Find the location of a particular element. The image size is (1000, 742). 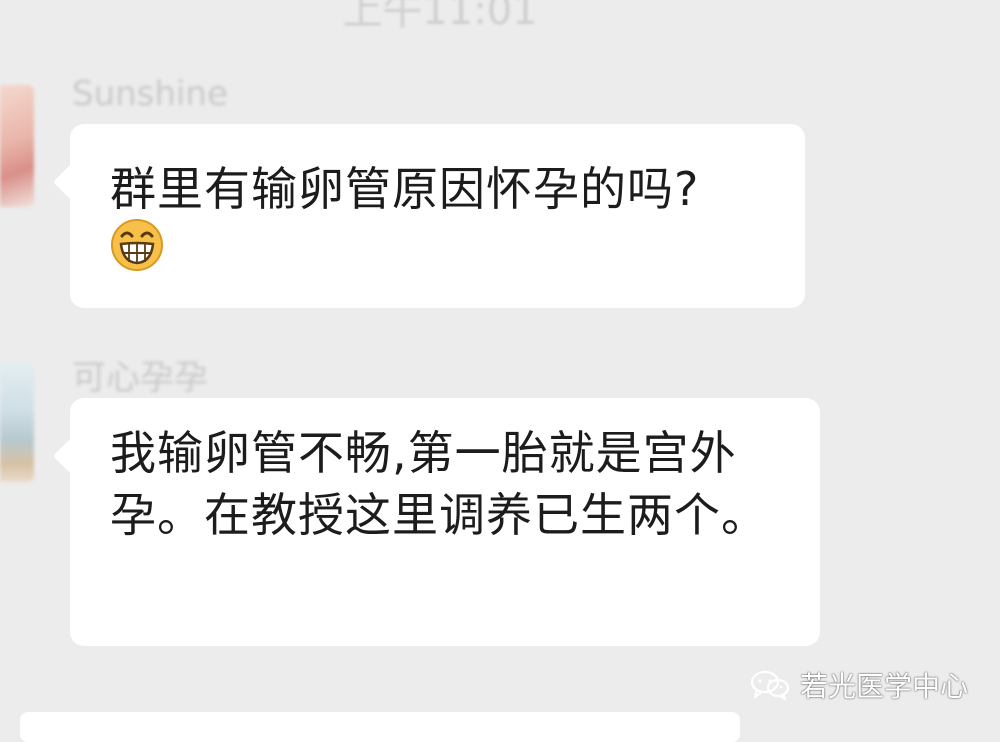

next-message-bubble is located at coordinates (380, 727).